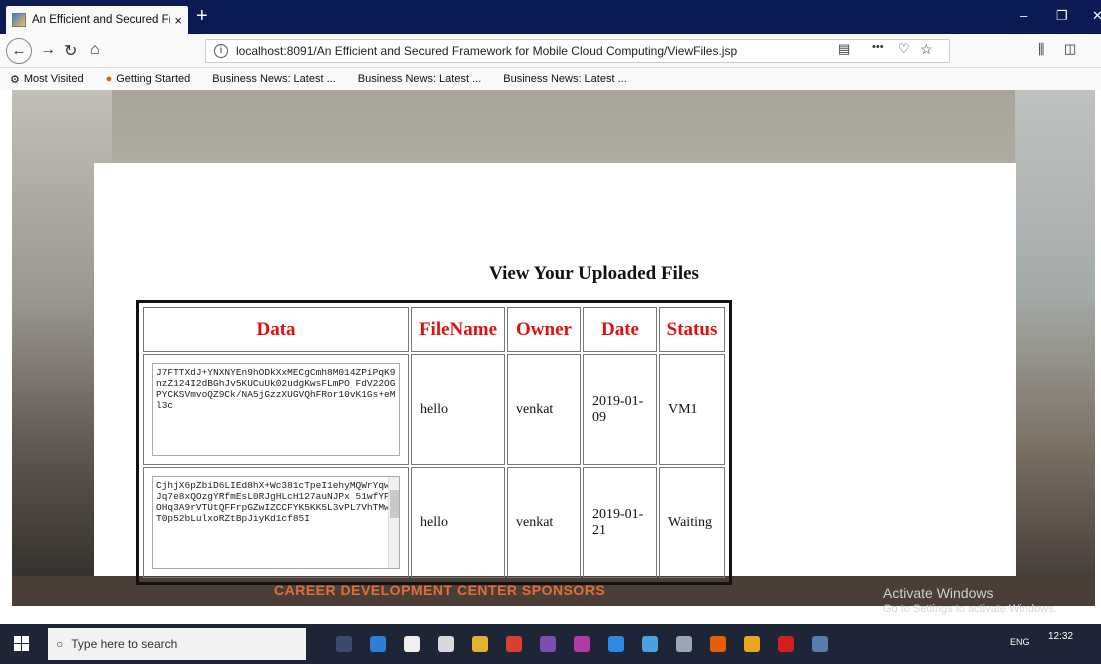  I want to click on page-actions-icon: •••, so click(878, 47).